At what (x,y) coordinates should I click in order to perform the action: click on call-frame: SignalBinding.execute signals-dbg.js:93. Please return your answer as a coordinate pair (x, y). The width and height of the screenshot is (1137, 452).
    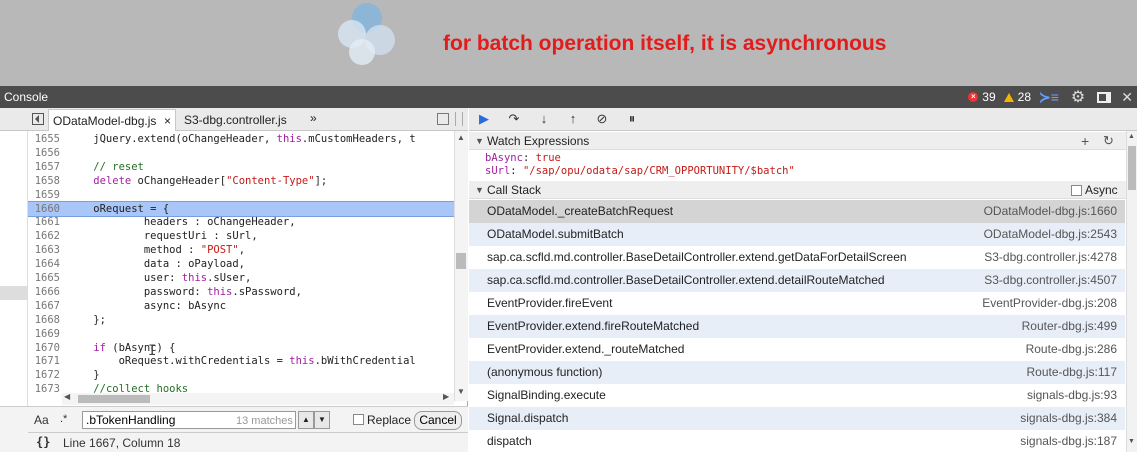
    Looking at the image, I should click on (797, 395).